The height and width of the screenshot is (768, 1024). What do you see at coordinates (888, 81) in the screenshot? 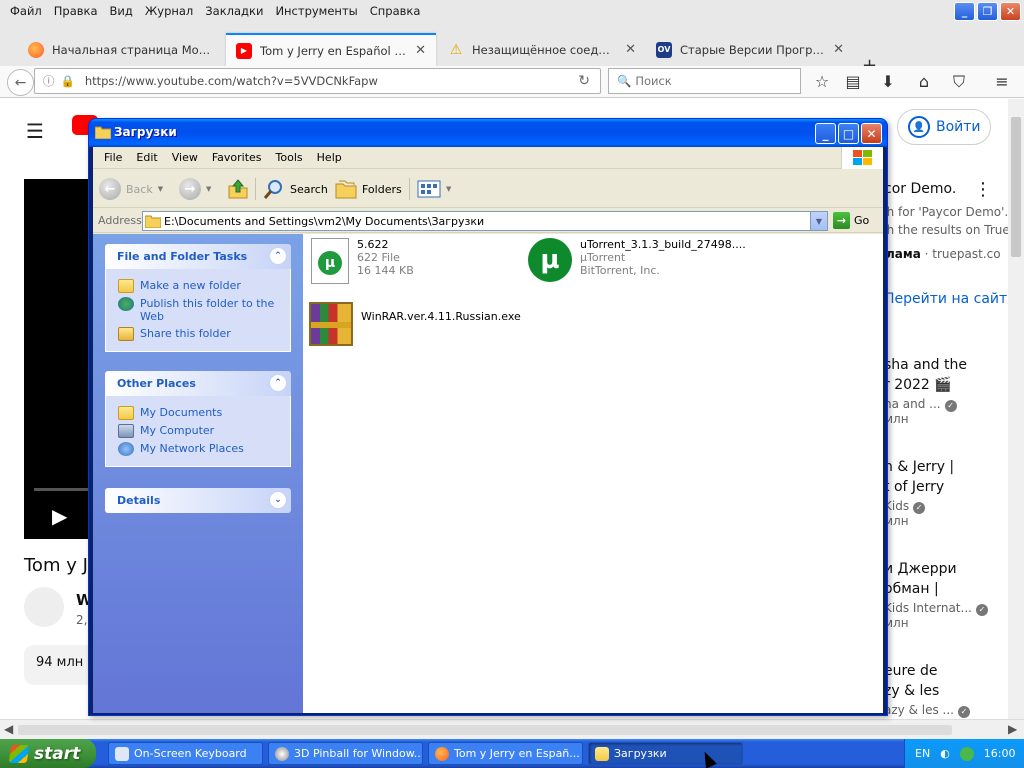
I see `downloads-icon: ⬇` at bounding box center [888, 81].